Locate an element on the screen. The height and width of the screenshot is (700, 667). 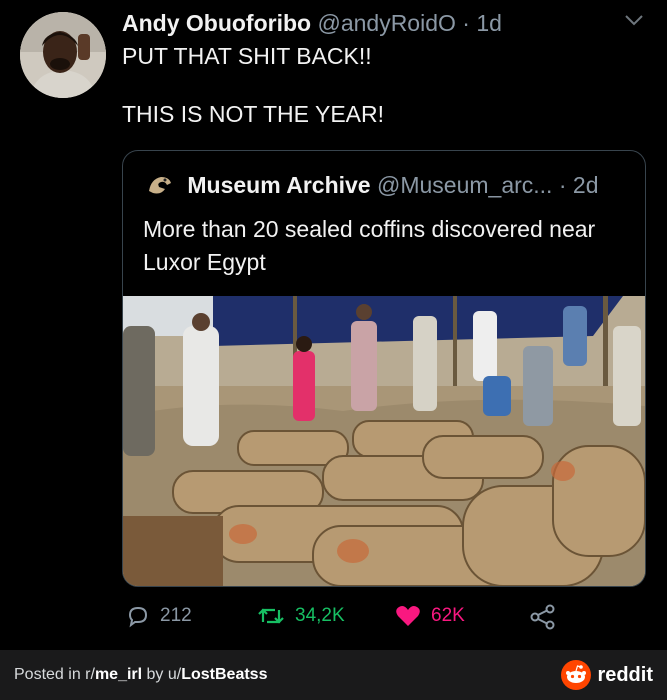
like-action: 62K is located at coordinates (430, 616).